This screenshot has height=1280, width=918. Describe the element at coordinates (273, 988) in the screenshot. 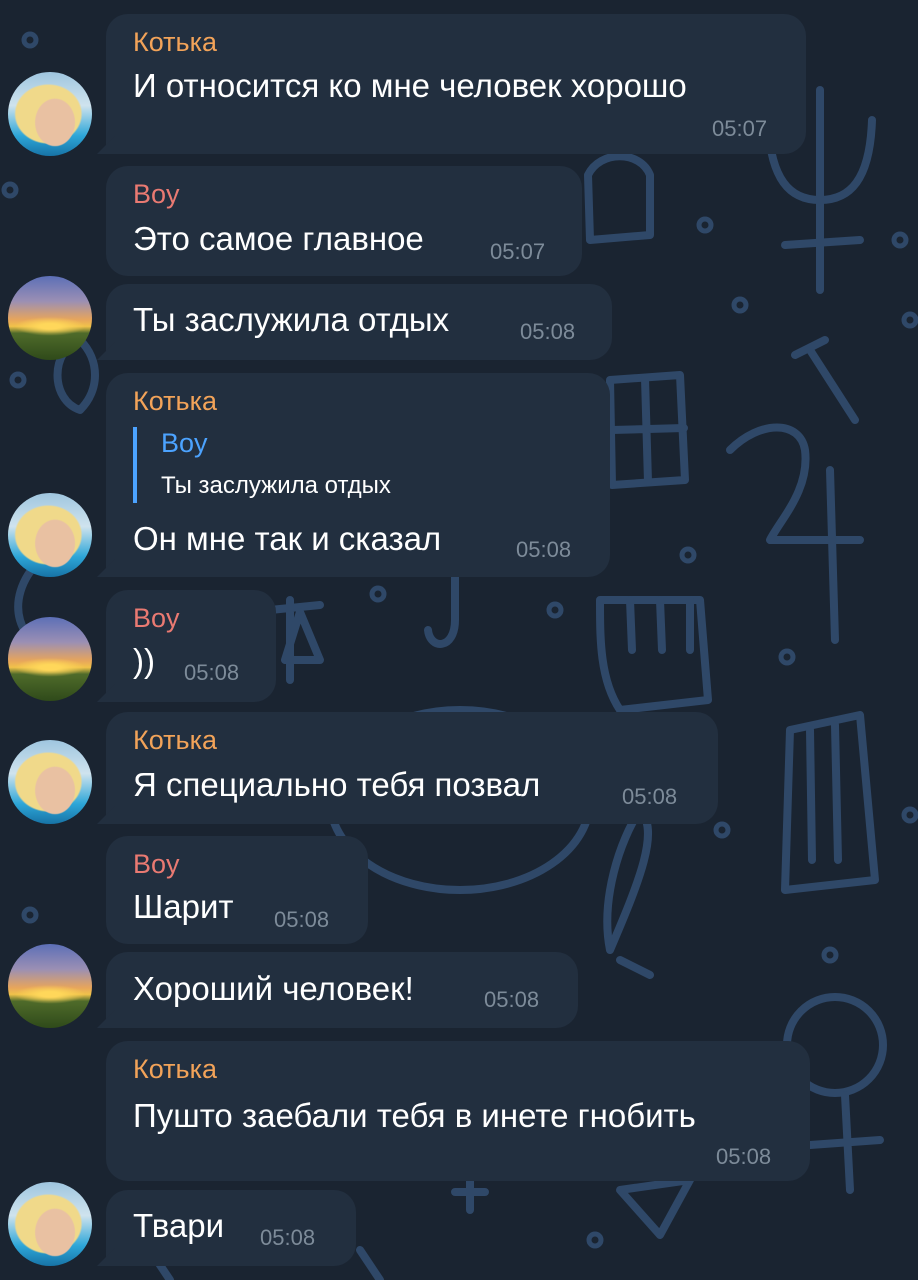

I see `message-text: Хороший человек!` at that location.